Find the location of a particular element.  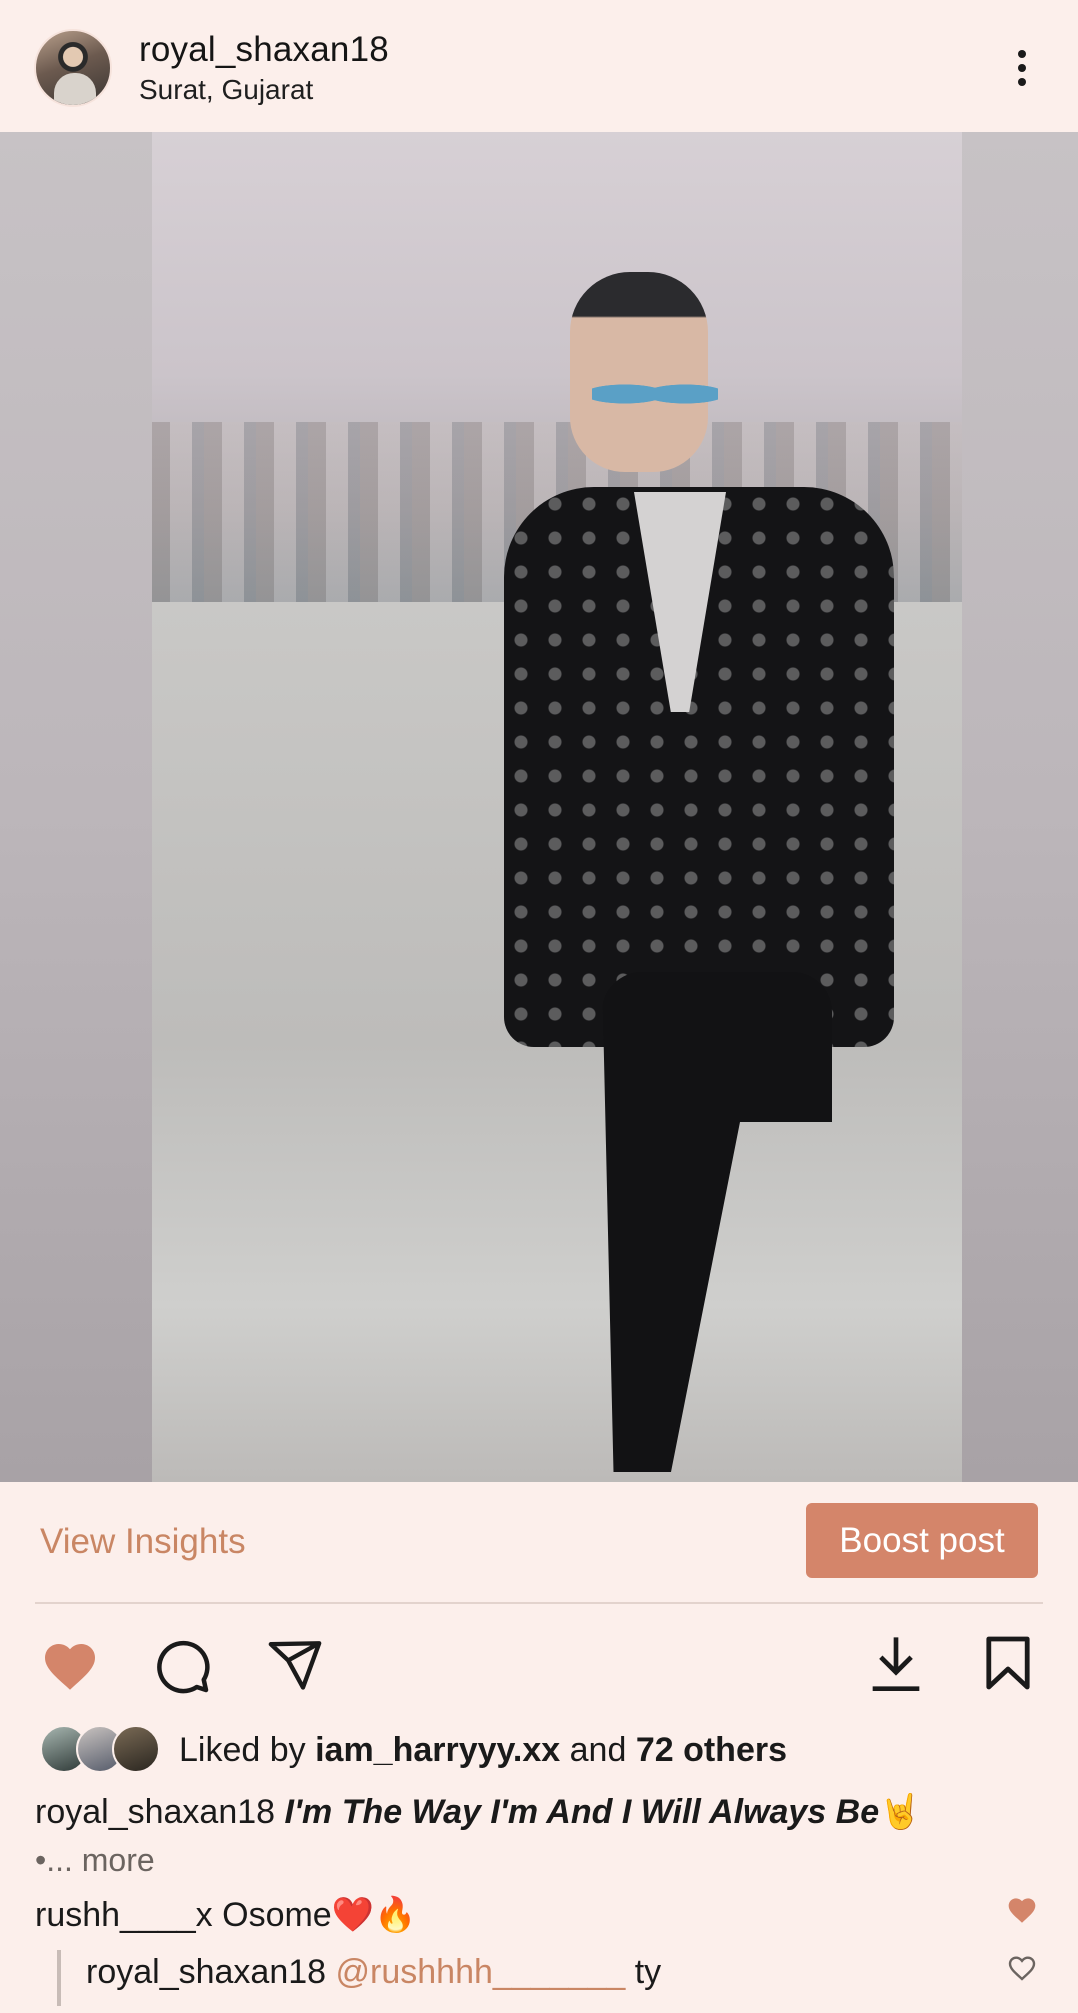

post-location: Surat, Gujarat is located at coordinates (226, 90).